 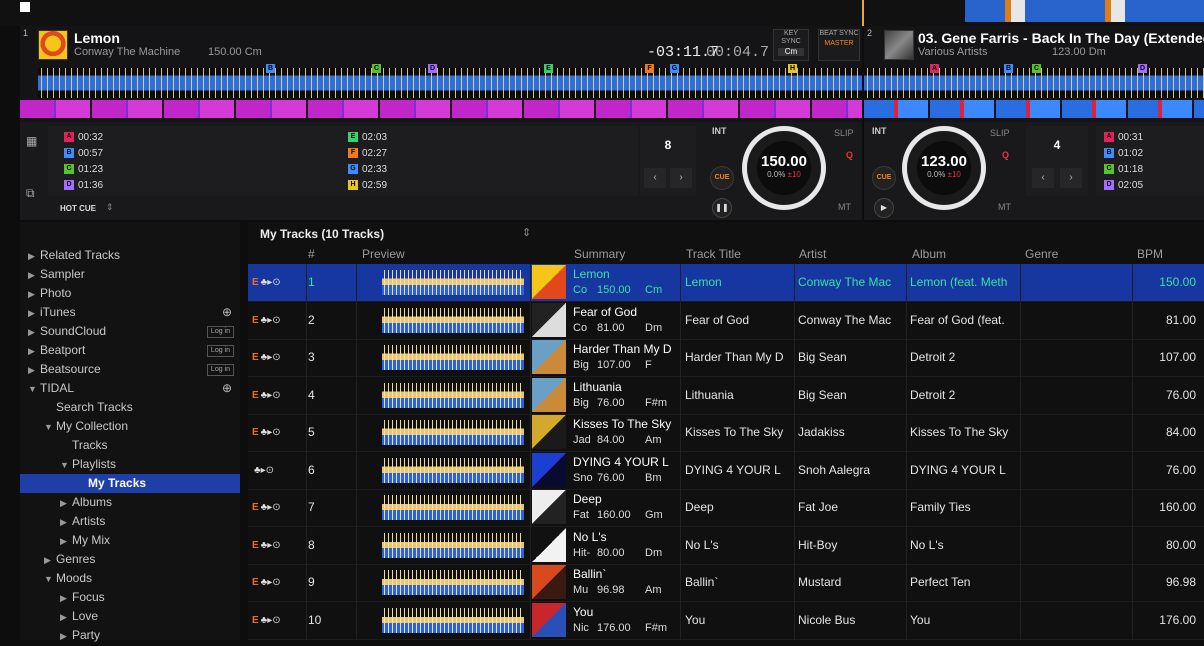 I want to click on deck2-loop-double-button: ›, so click(x=1071, y=178).